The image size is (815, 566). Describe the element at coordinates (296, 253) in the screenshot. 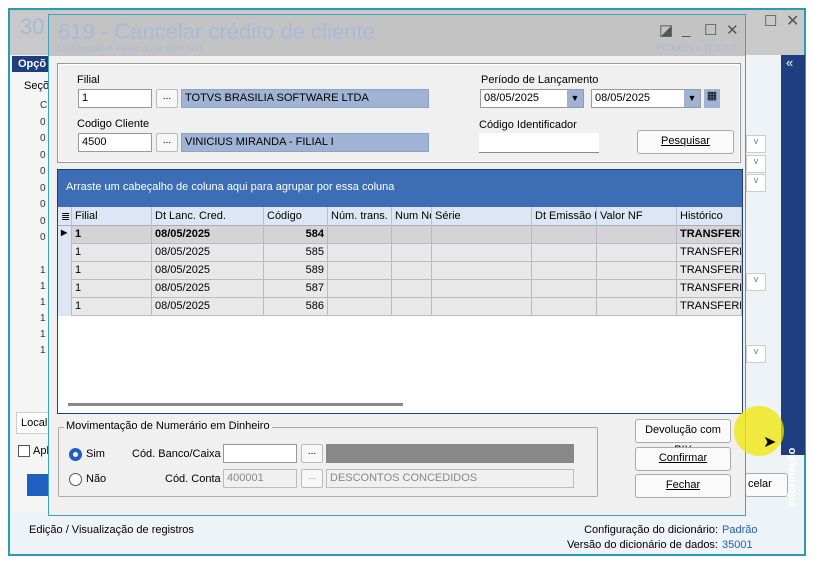

I see `table-cell: 585` at that location.